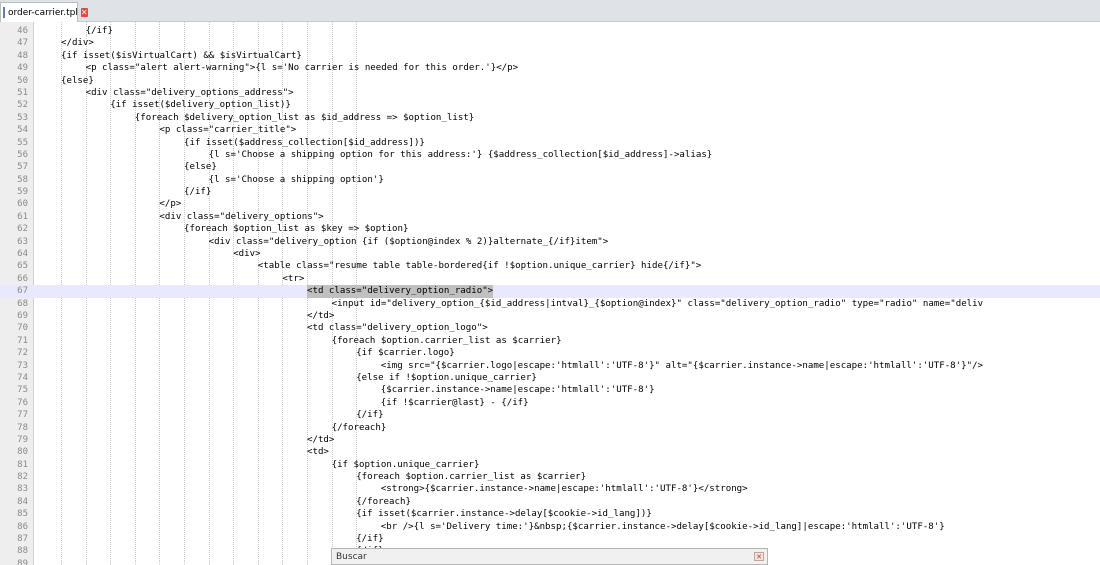  Describe the element at coordinates (405, 353) in the screenshot. I see `code-text: {if $carrier.logo}` at that location.